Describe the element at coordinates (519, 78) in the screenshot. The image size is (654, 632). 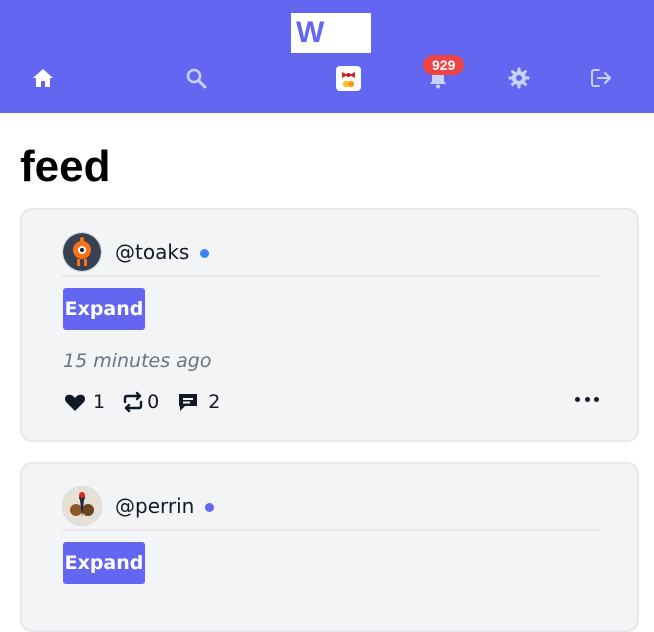
I see `gear-icon` at that location.